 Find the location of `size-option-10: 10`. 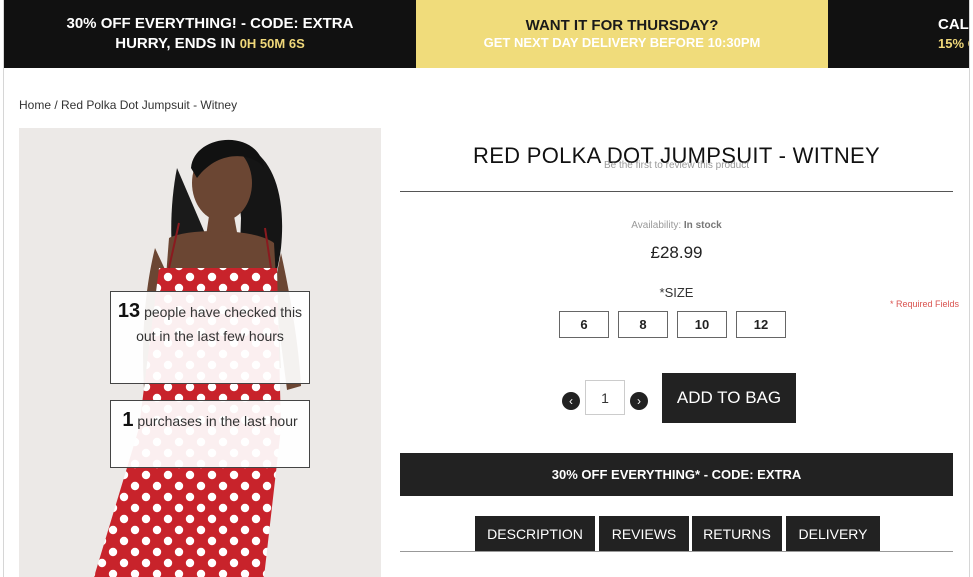

size-option-10: 10 is located at coordinates (702, 324).